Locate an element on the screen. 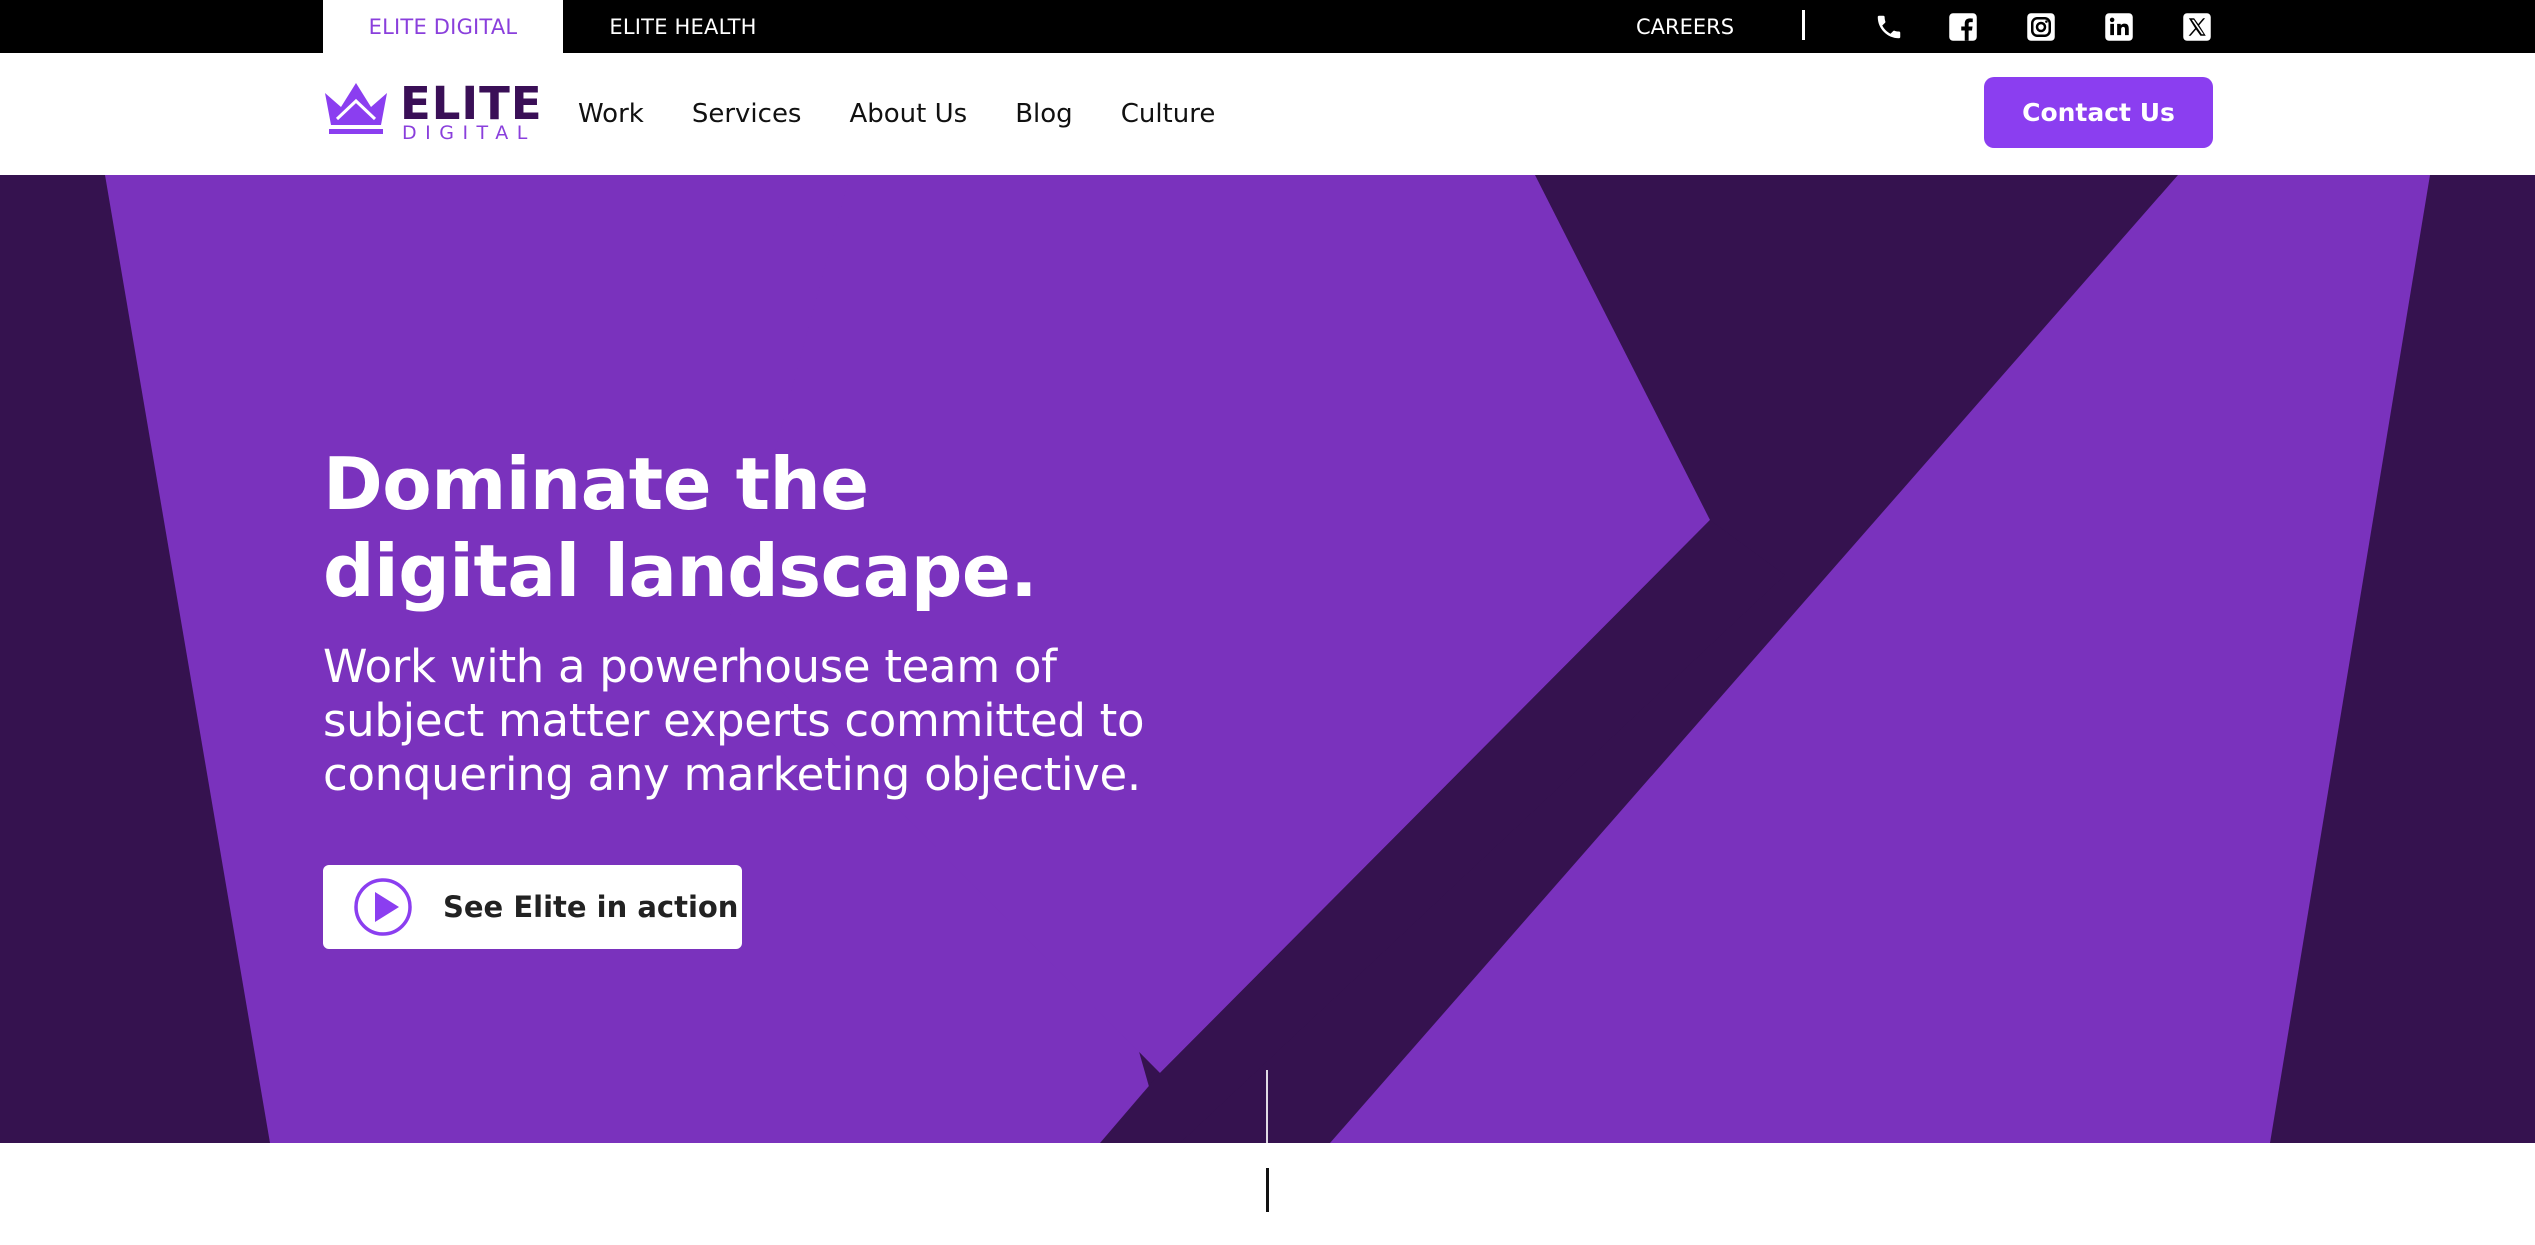 This screenshot has width=2535, height=1245. elite-digital-logo: ELITE DIGITAL is located at coordinates (432, 111).